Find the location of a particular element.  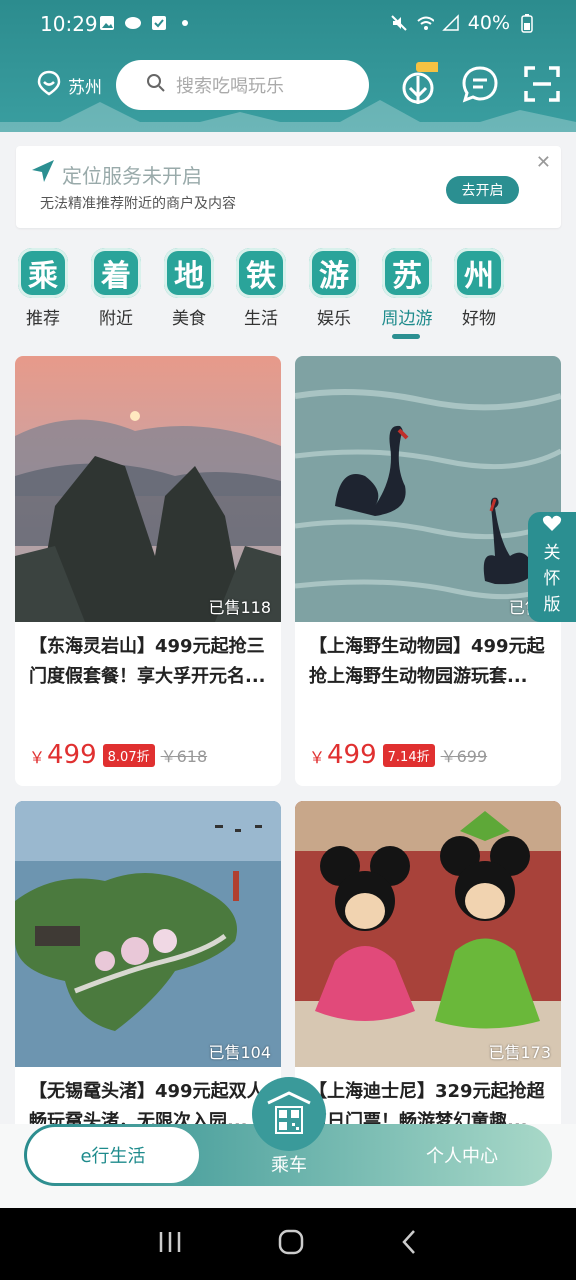

product-image-disney-characters is located at coordinates (428, 934).